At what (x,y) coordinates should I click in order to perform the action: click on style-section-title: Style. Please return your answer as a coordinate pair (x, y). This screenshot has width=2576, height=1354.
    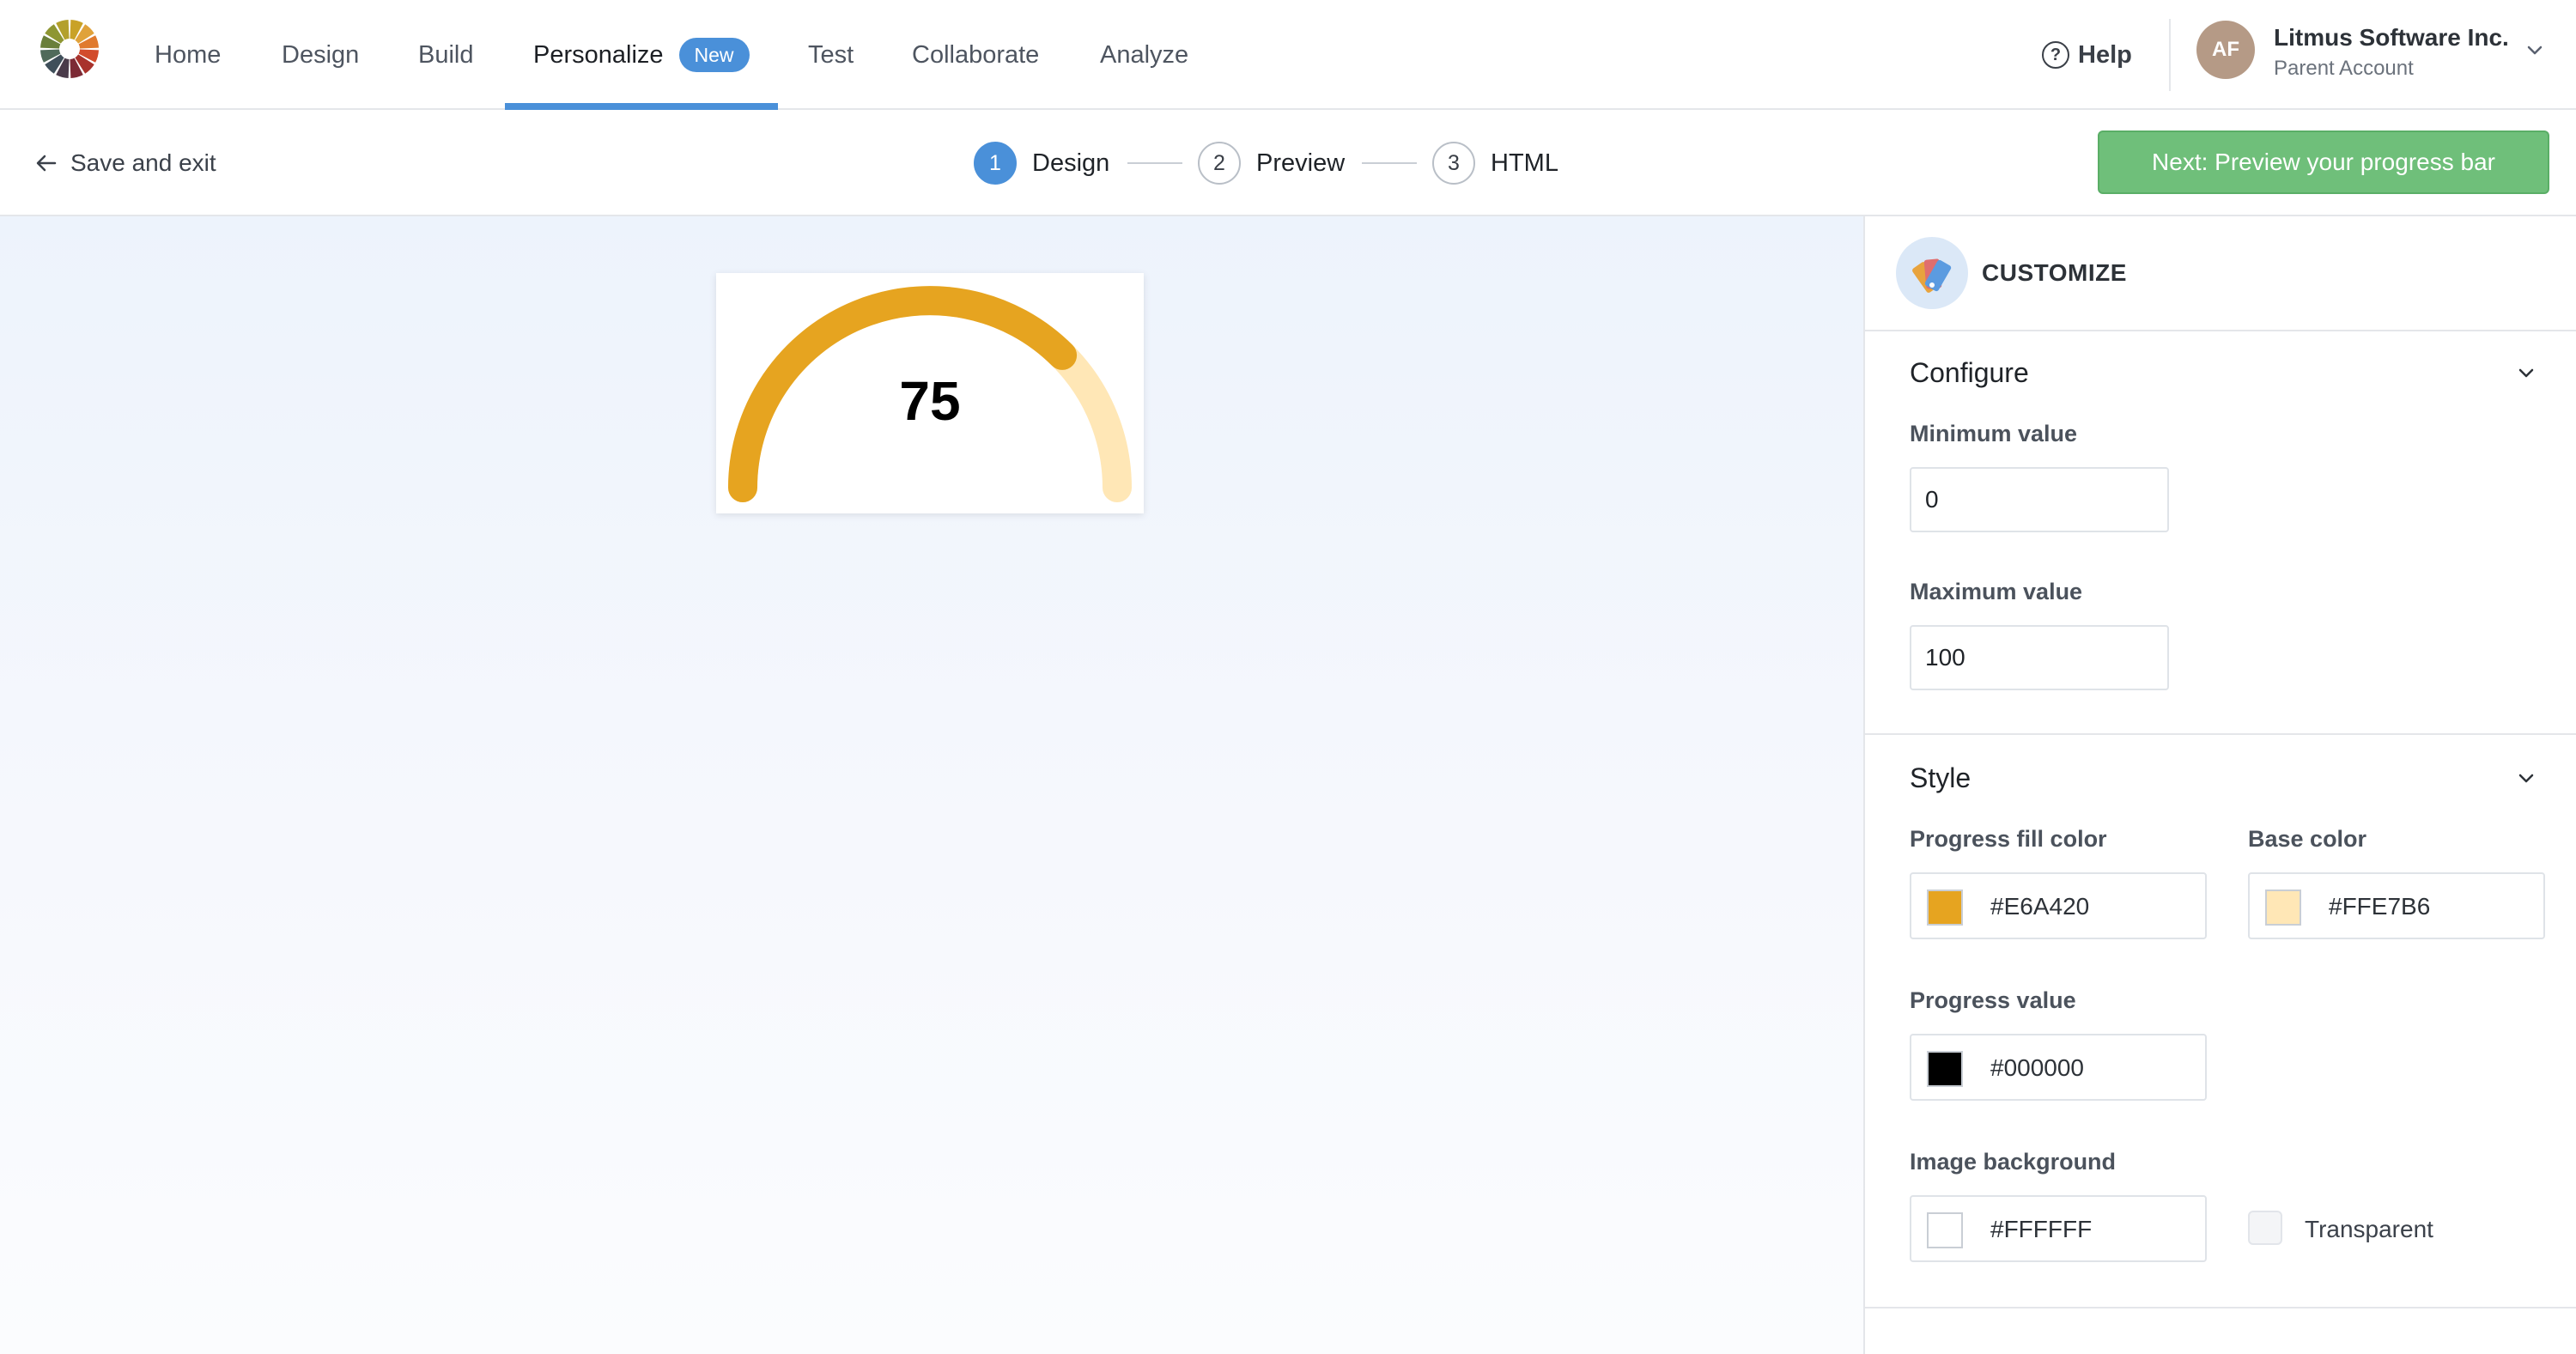
    Looking at the image, I should click on (1940, 778).